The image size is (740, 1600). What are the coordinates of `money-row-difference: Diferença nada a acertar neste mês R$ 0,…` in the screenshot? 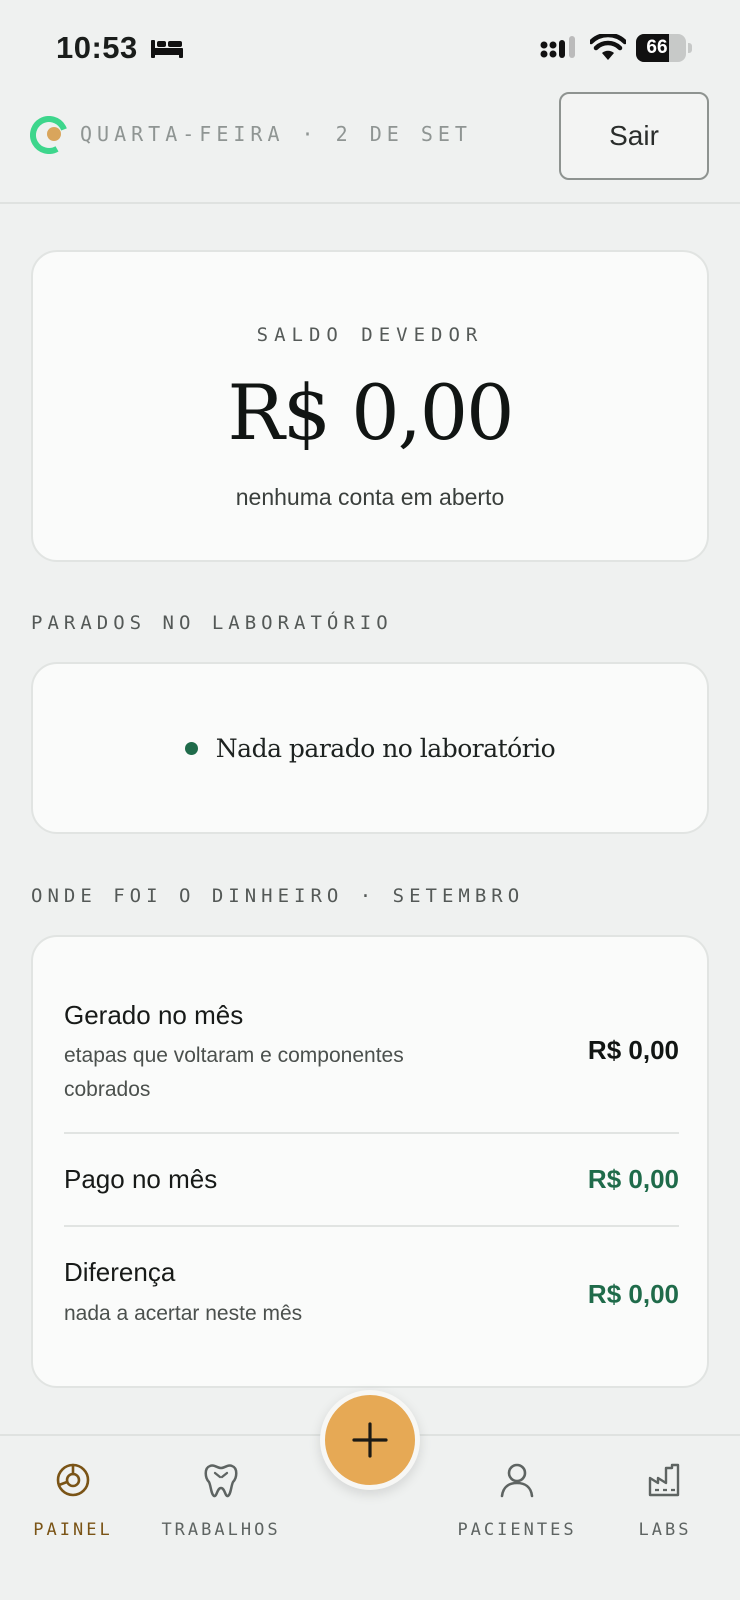 It's located at (371, 1307).